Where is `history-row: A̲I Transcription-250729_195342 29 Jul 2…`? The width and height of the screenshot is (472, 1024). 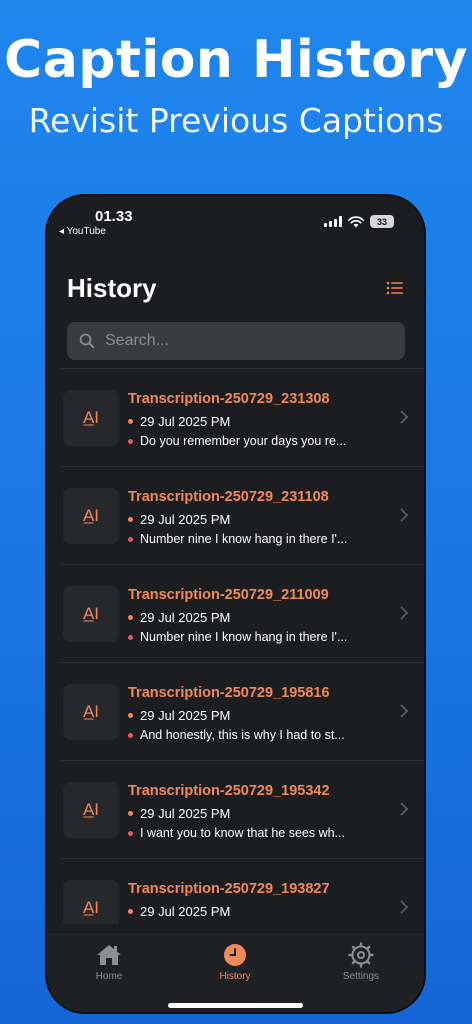
history-row: A̲I Transcription-250729_195342 29 Jul 2… is located at coordinates (242, 809).